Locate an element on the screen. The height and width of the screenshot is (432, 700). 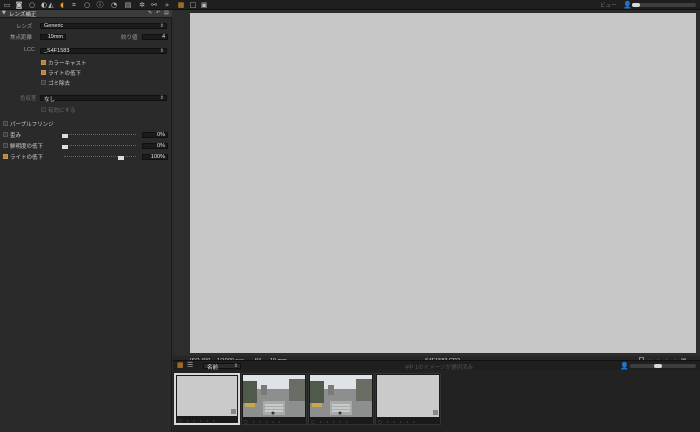
light-falloff-slider-label: ライトの低下 is located at coordinates (27, 158).